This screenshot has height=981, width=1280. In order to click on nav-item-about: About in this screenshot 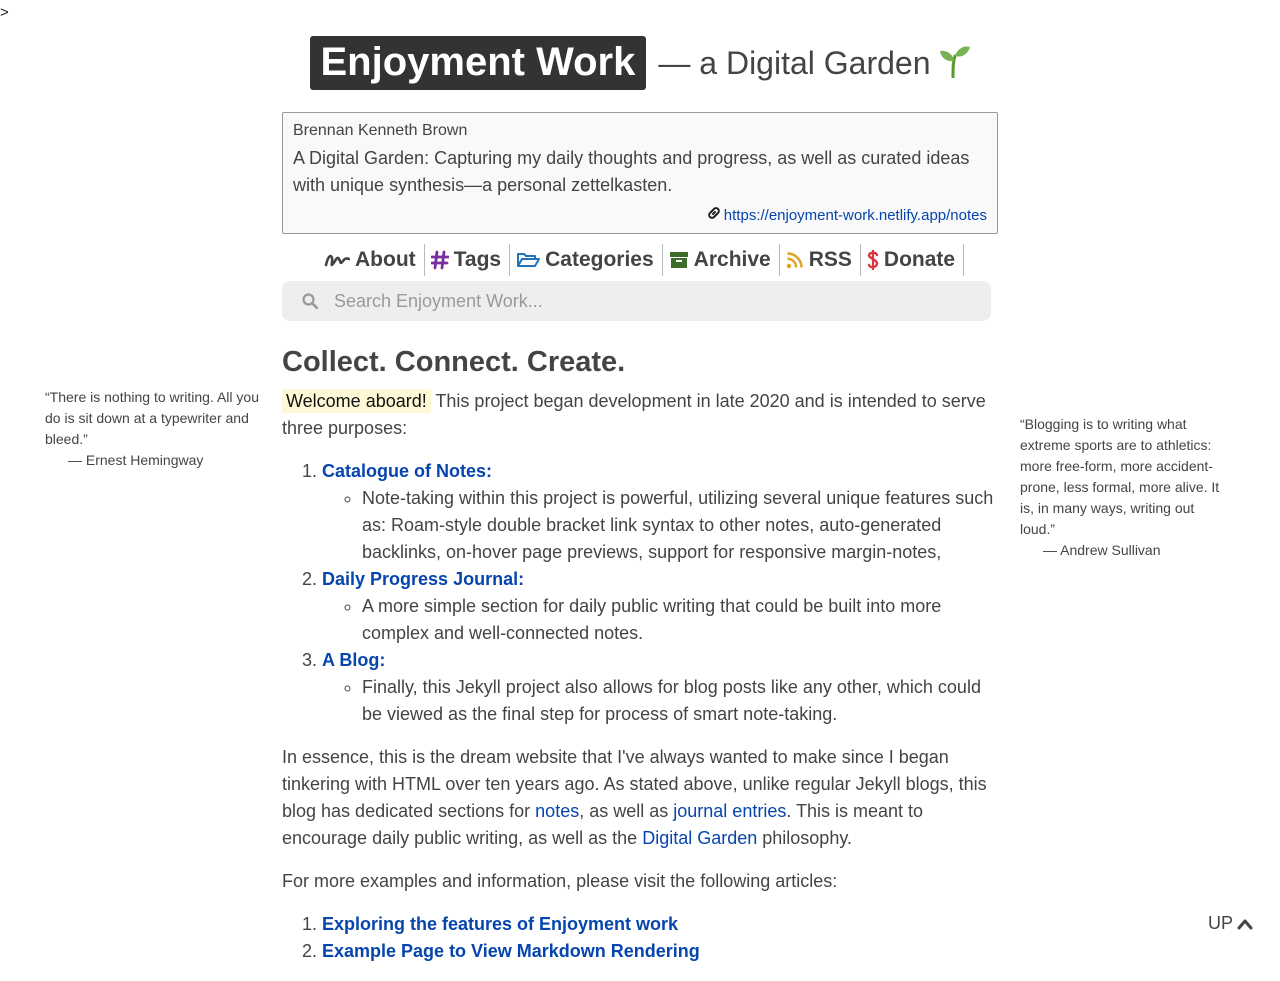, I will do `click(371, 260)`.